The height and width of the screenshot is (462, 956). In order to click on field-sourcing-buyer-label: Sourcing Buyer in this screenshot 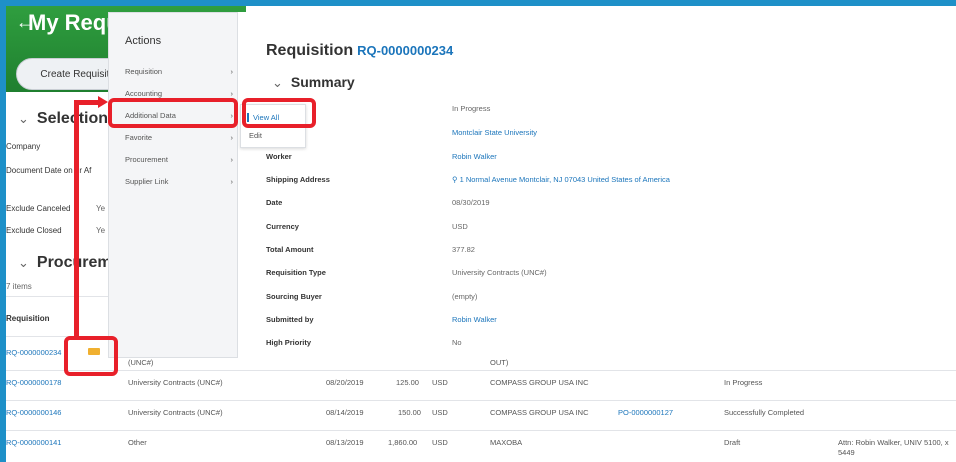, I will do `click(294, 296)`.